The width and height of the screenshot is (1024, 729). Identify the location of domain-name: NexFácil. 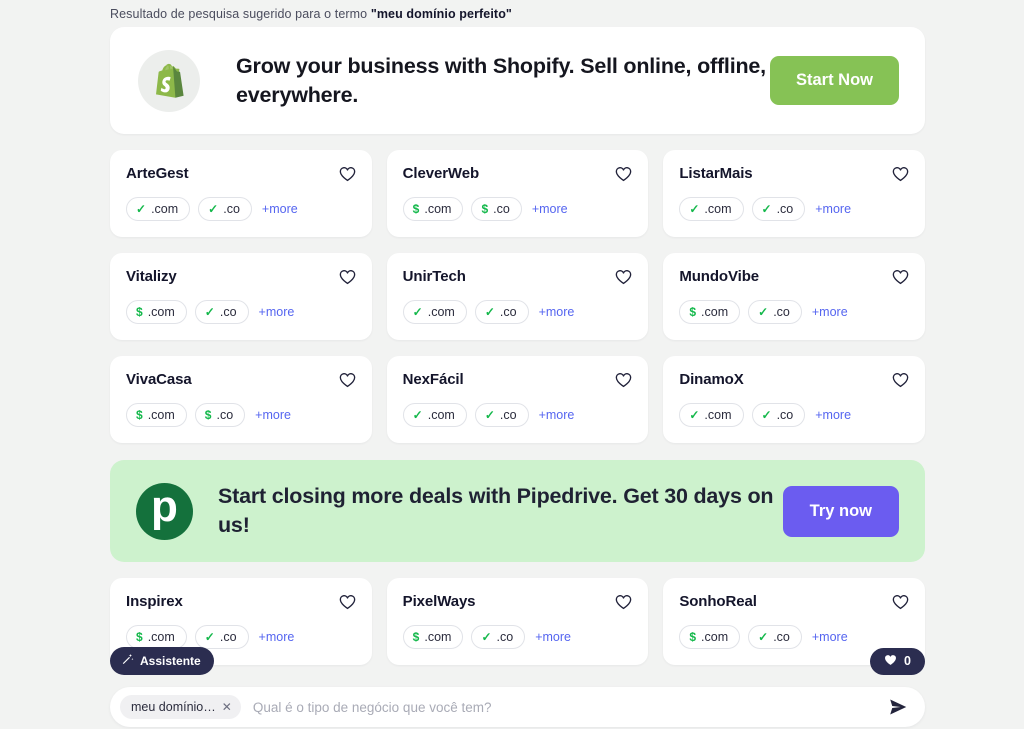
(433, 379).